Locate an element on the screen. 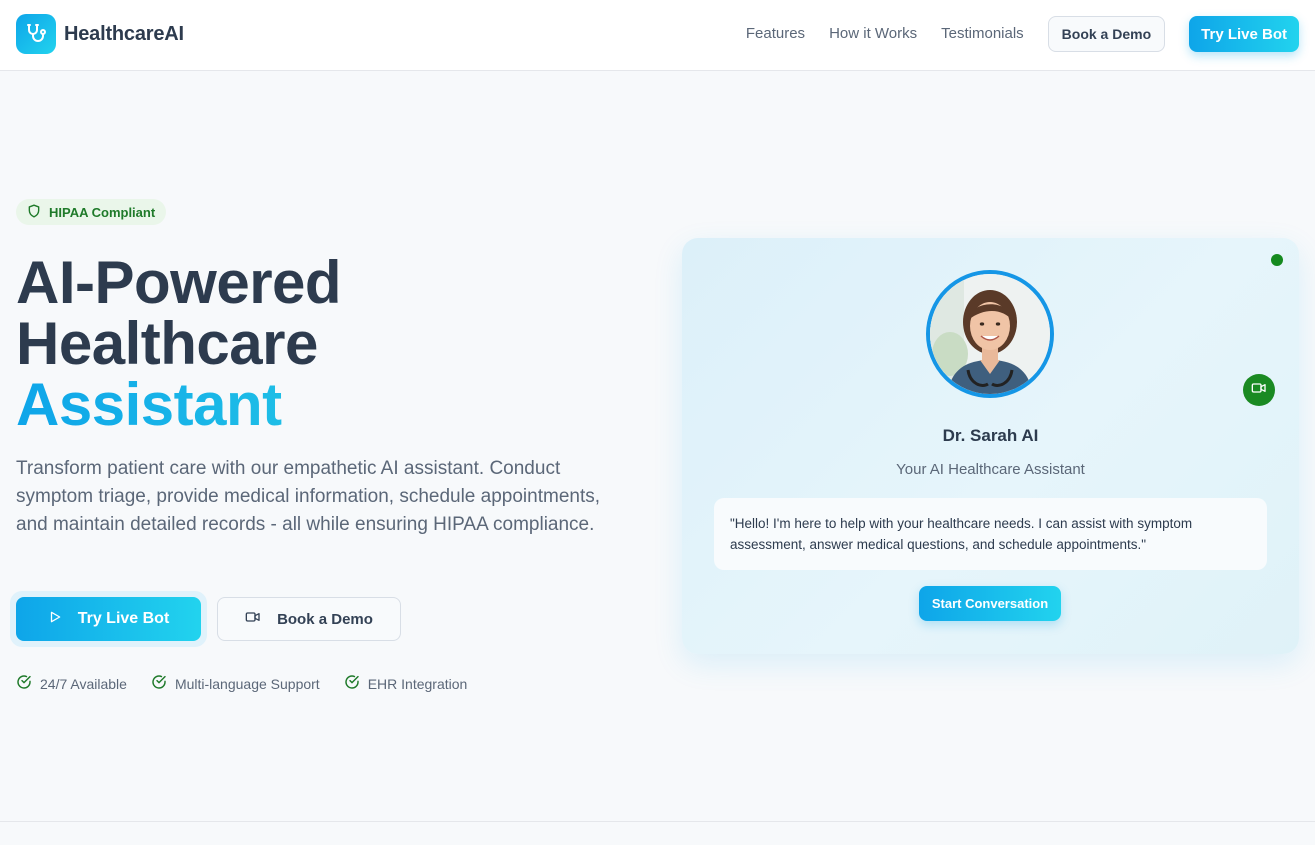  feature-label: 24/7 Available is located at coordinates (83, 683).